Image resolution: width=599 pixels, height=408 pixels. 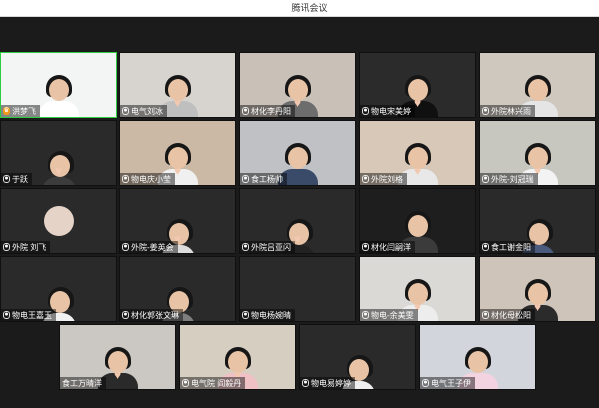 What do you see at coordinates (537, 221) in the screenshot?
I see `participant-tile: ● 食工谢金阳` at bounding box center [537, 221].